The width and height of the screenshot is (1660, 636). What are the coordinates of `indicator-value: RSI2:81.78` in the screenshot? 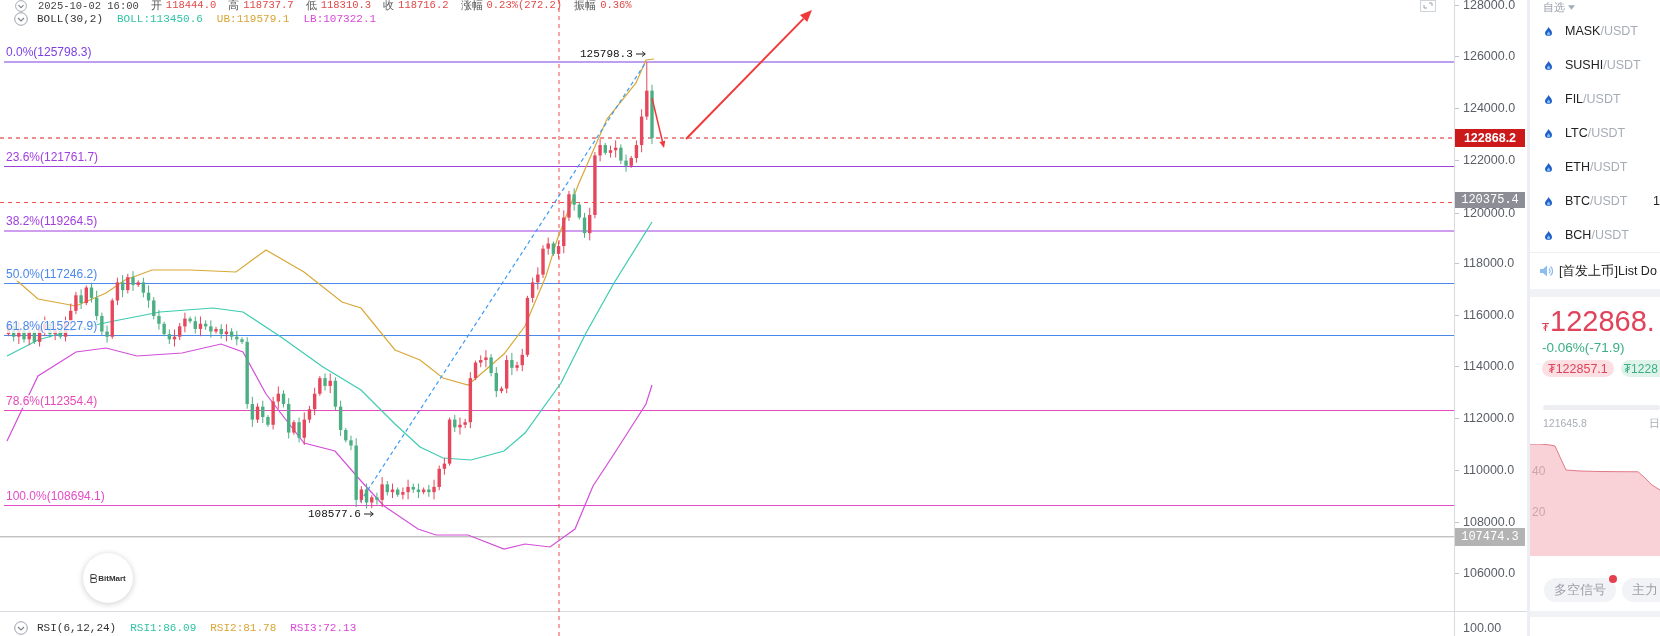 It's located at (243, 628).